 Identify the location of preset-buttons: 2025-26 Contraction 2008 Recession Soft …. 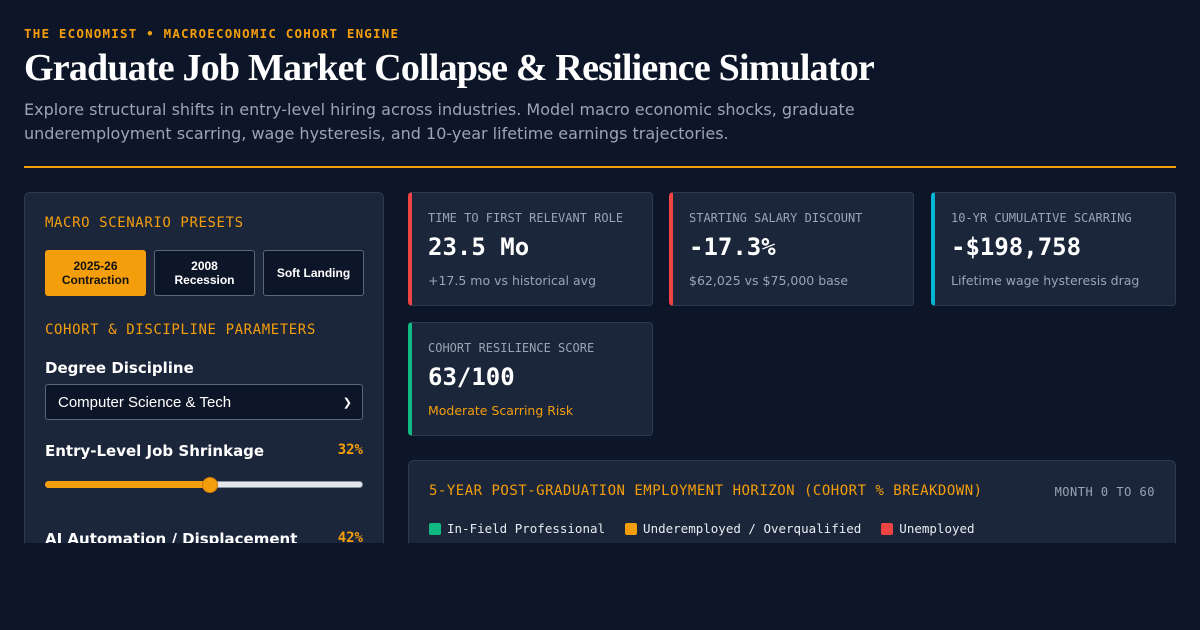
(204, 273).